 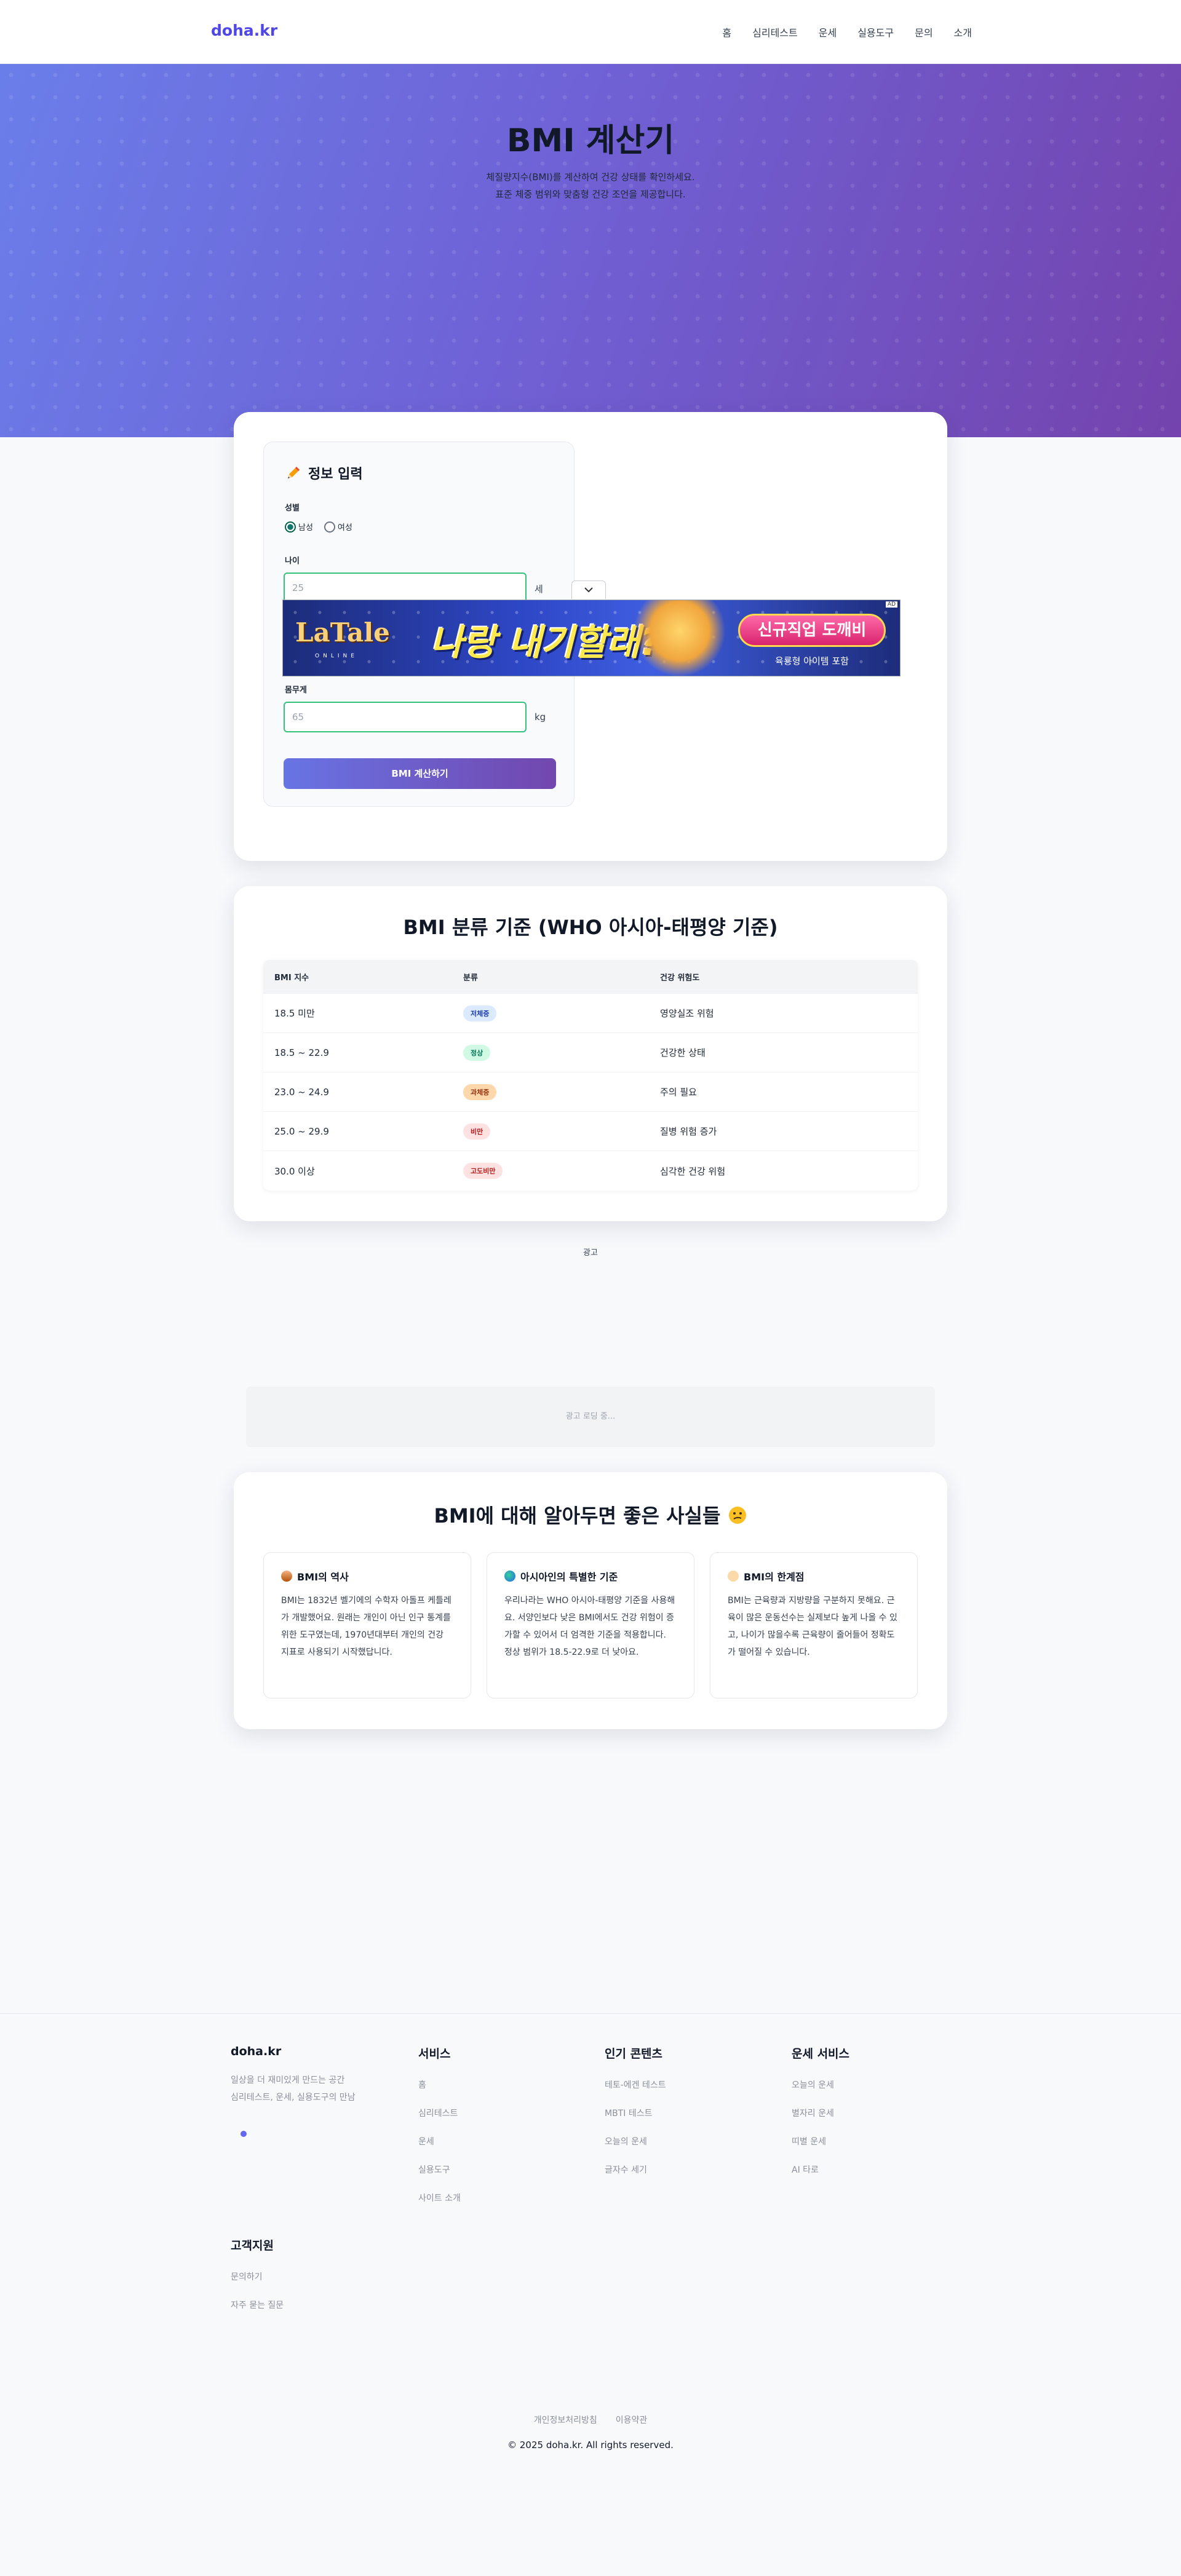 I want to click on classification-badge: 고도비만, so click(x=483, y=1171).